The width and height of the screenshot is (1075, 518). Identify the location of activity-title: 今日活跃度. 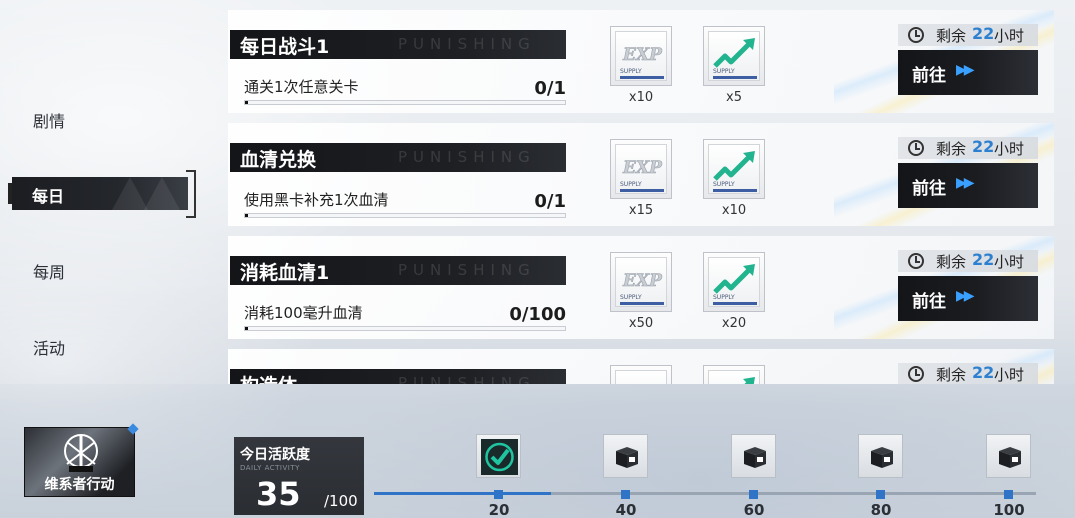
(275, 455).